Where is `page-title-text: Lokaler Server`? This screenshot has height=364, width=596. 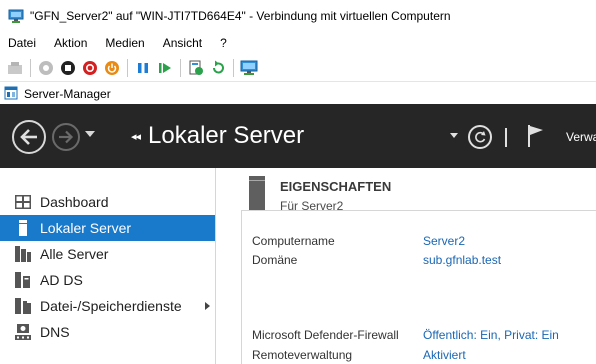 page-title-text: Lokaler Server is located at coordinates (226, 135).